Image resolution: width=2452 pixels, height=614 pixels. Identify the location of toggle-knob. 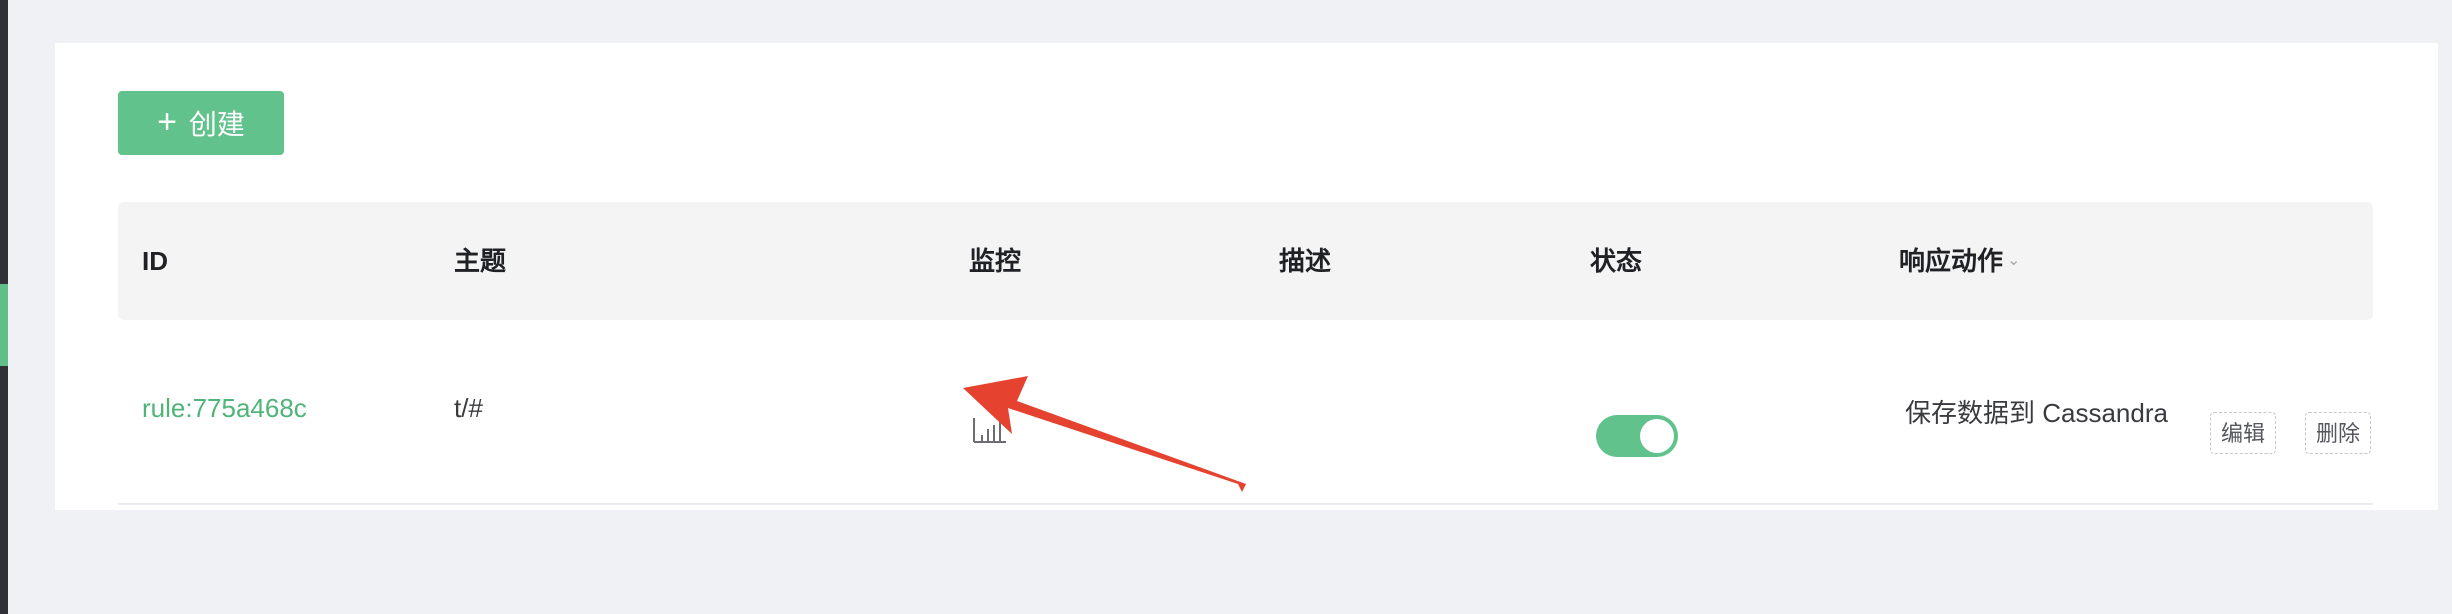
(1657, 436).